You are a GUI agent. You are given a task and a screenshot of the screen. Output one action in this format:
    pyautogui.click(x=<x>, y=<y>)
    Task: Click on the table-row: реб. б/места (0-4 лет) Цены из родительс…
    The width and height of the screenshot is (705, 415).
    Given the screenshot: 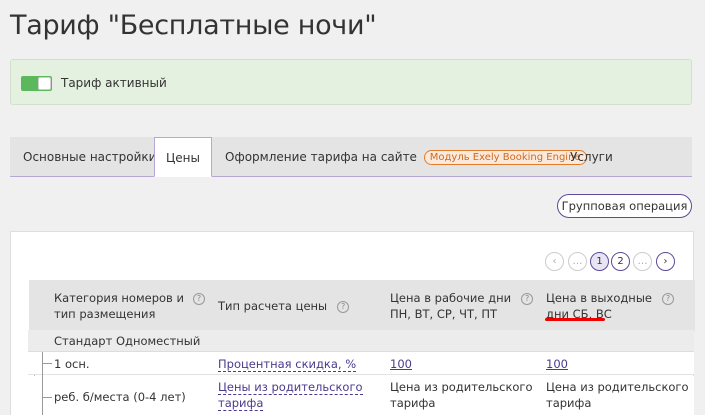 What is the action you would take?
    pyautogui.click(x=361, y=395)
    